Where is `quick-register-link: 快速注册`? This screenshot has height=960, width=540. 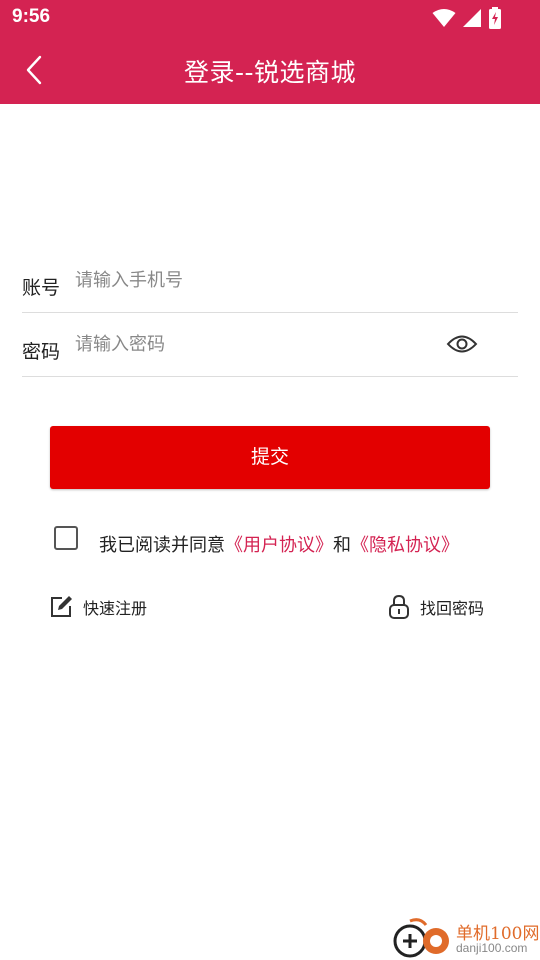
quick-register-link: 快速注册 is located at coordinates (98, 607).